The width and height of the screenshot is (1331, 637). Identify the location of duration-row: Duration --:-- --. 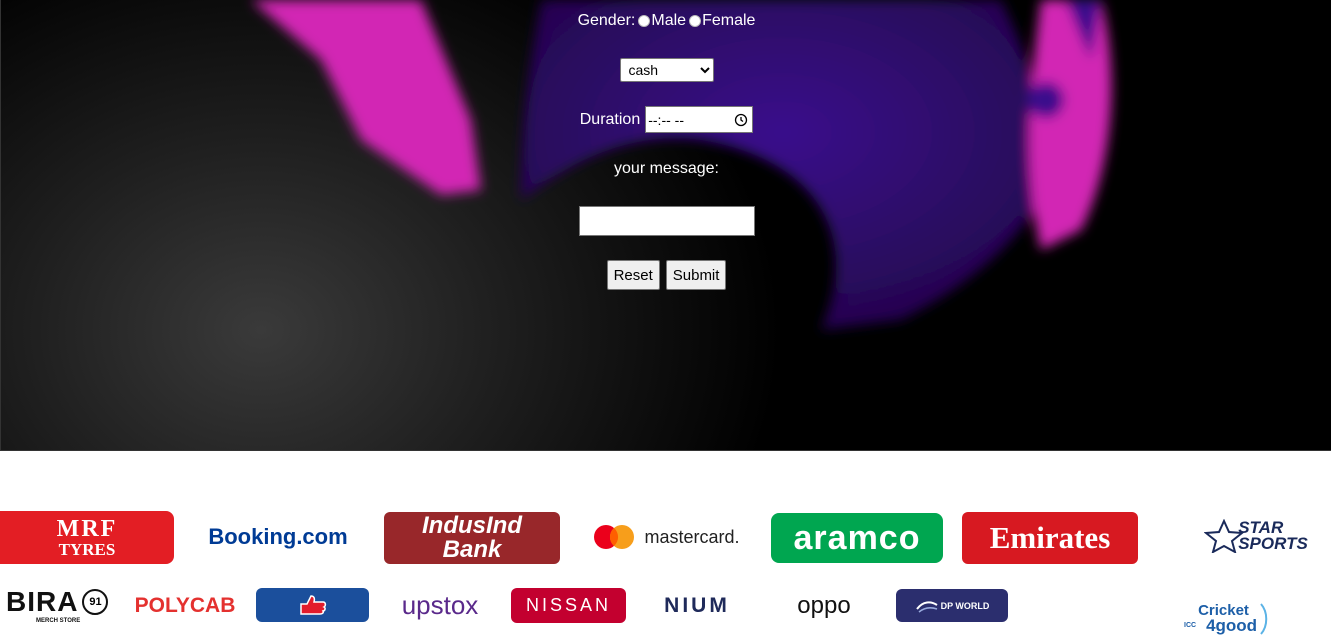
(666, 119).